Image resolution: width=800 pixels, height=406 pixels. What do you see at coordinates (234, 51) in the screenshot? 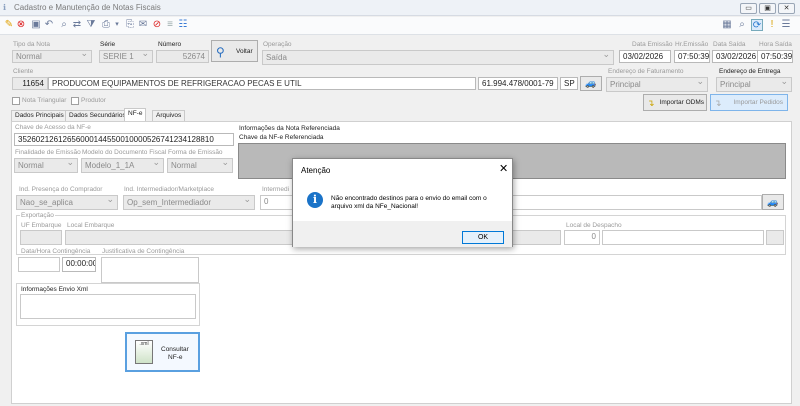
I see `voltar-button: ⚲ Voltar` at bounding box center [234, 51].